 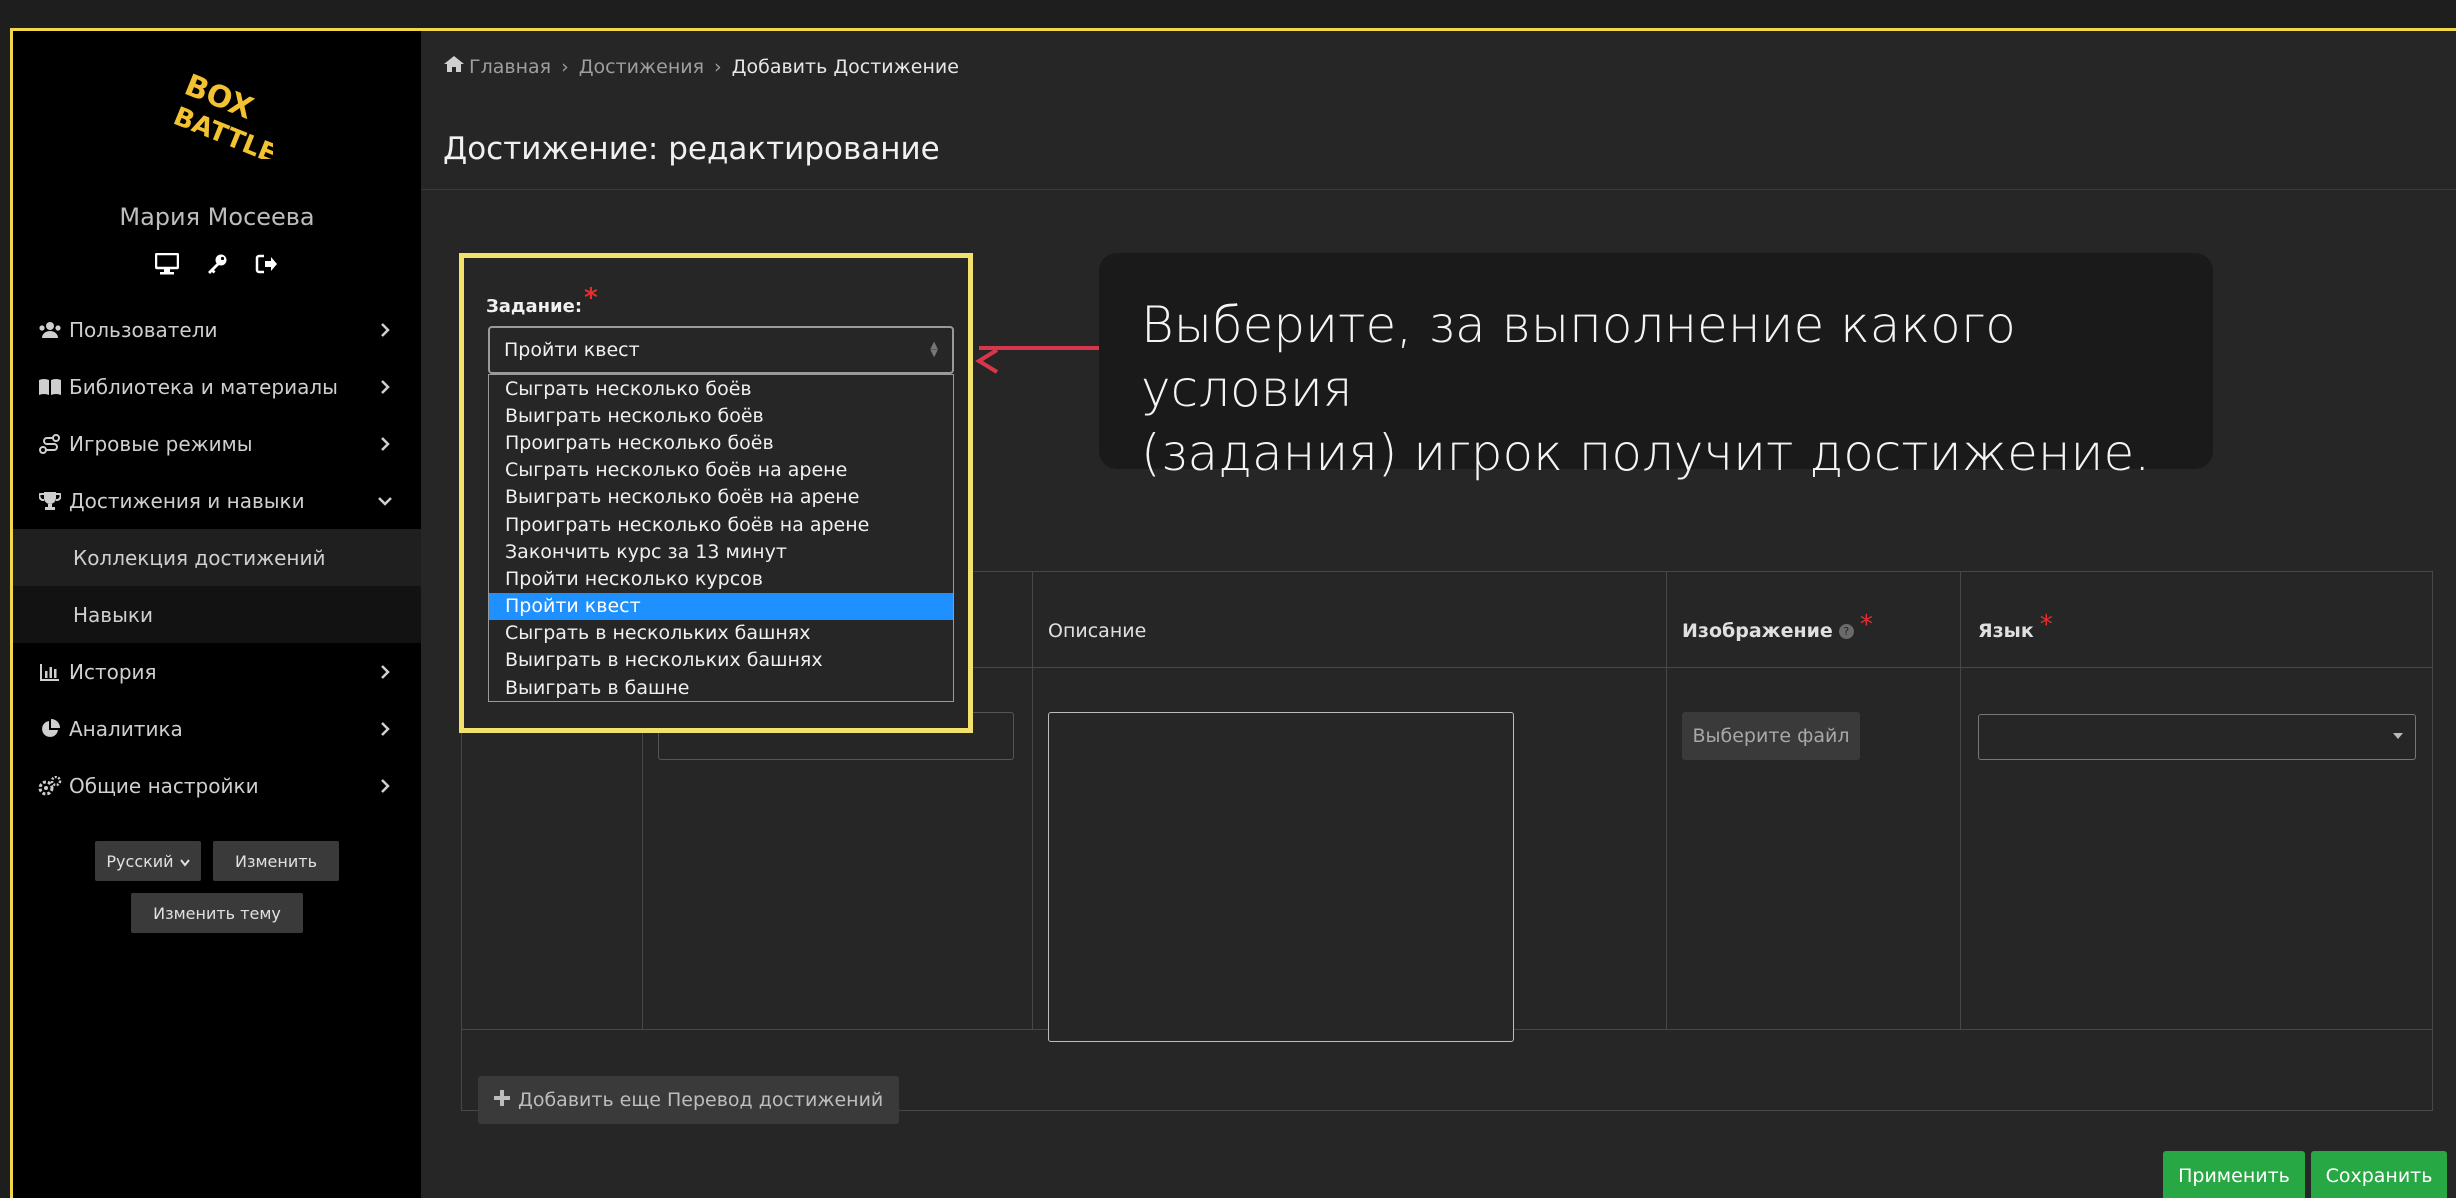 What do you see at coordinates (50, 387) in the screenshot?
I see `book-icon` at bounding box center [50, 387].